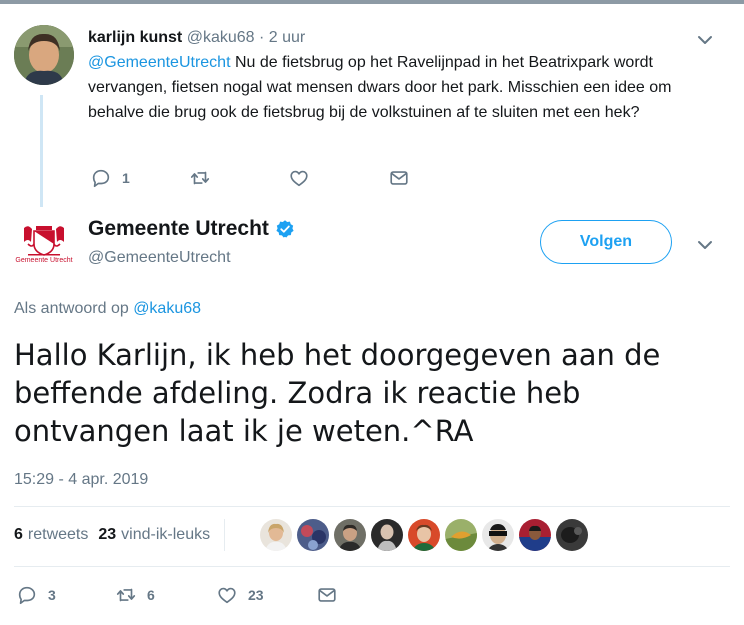  I want to click on retweet-button, so click(205, 178).